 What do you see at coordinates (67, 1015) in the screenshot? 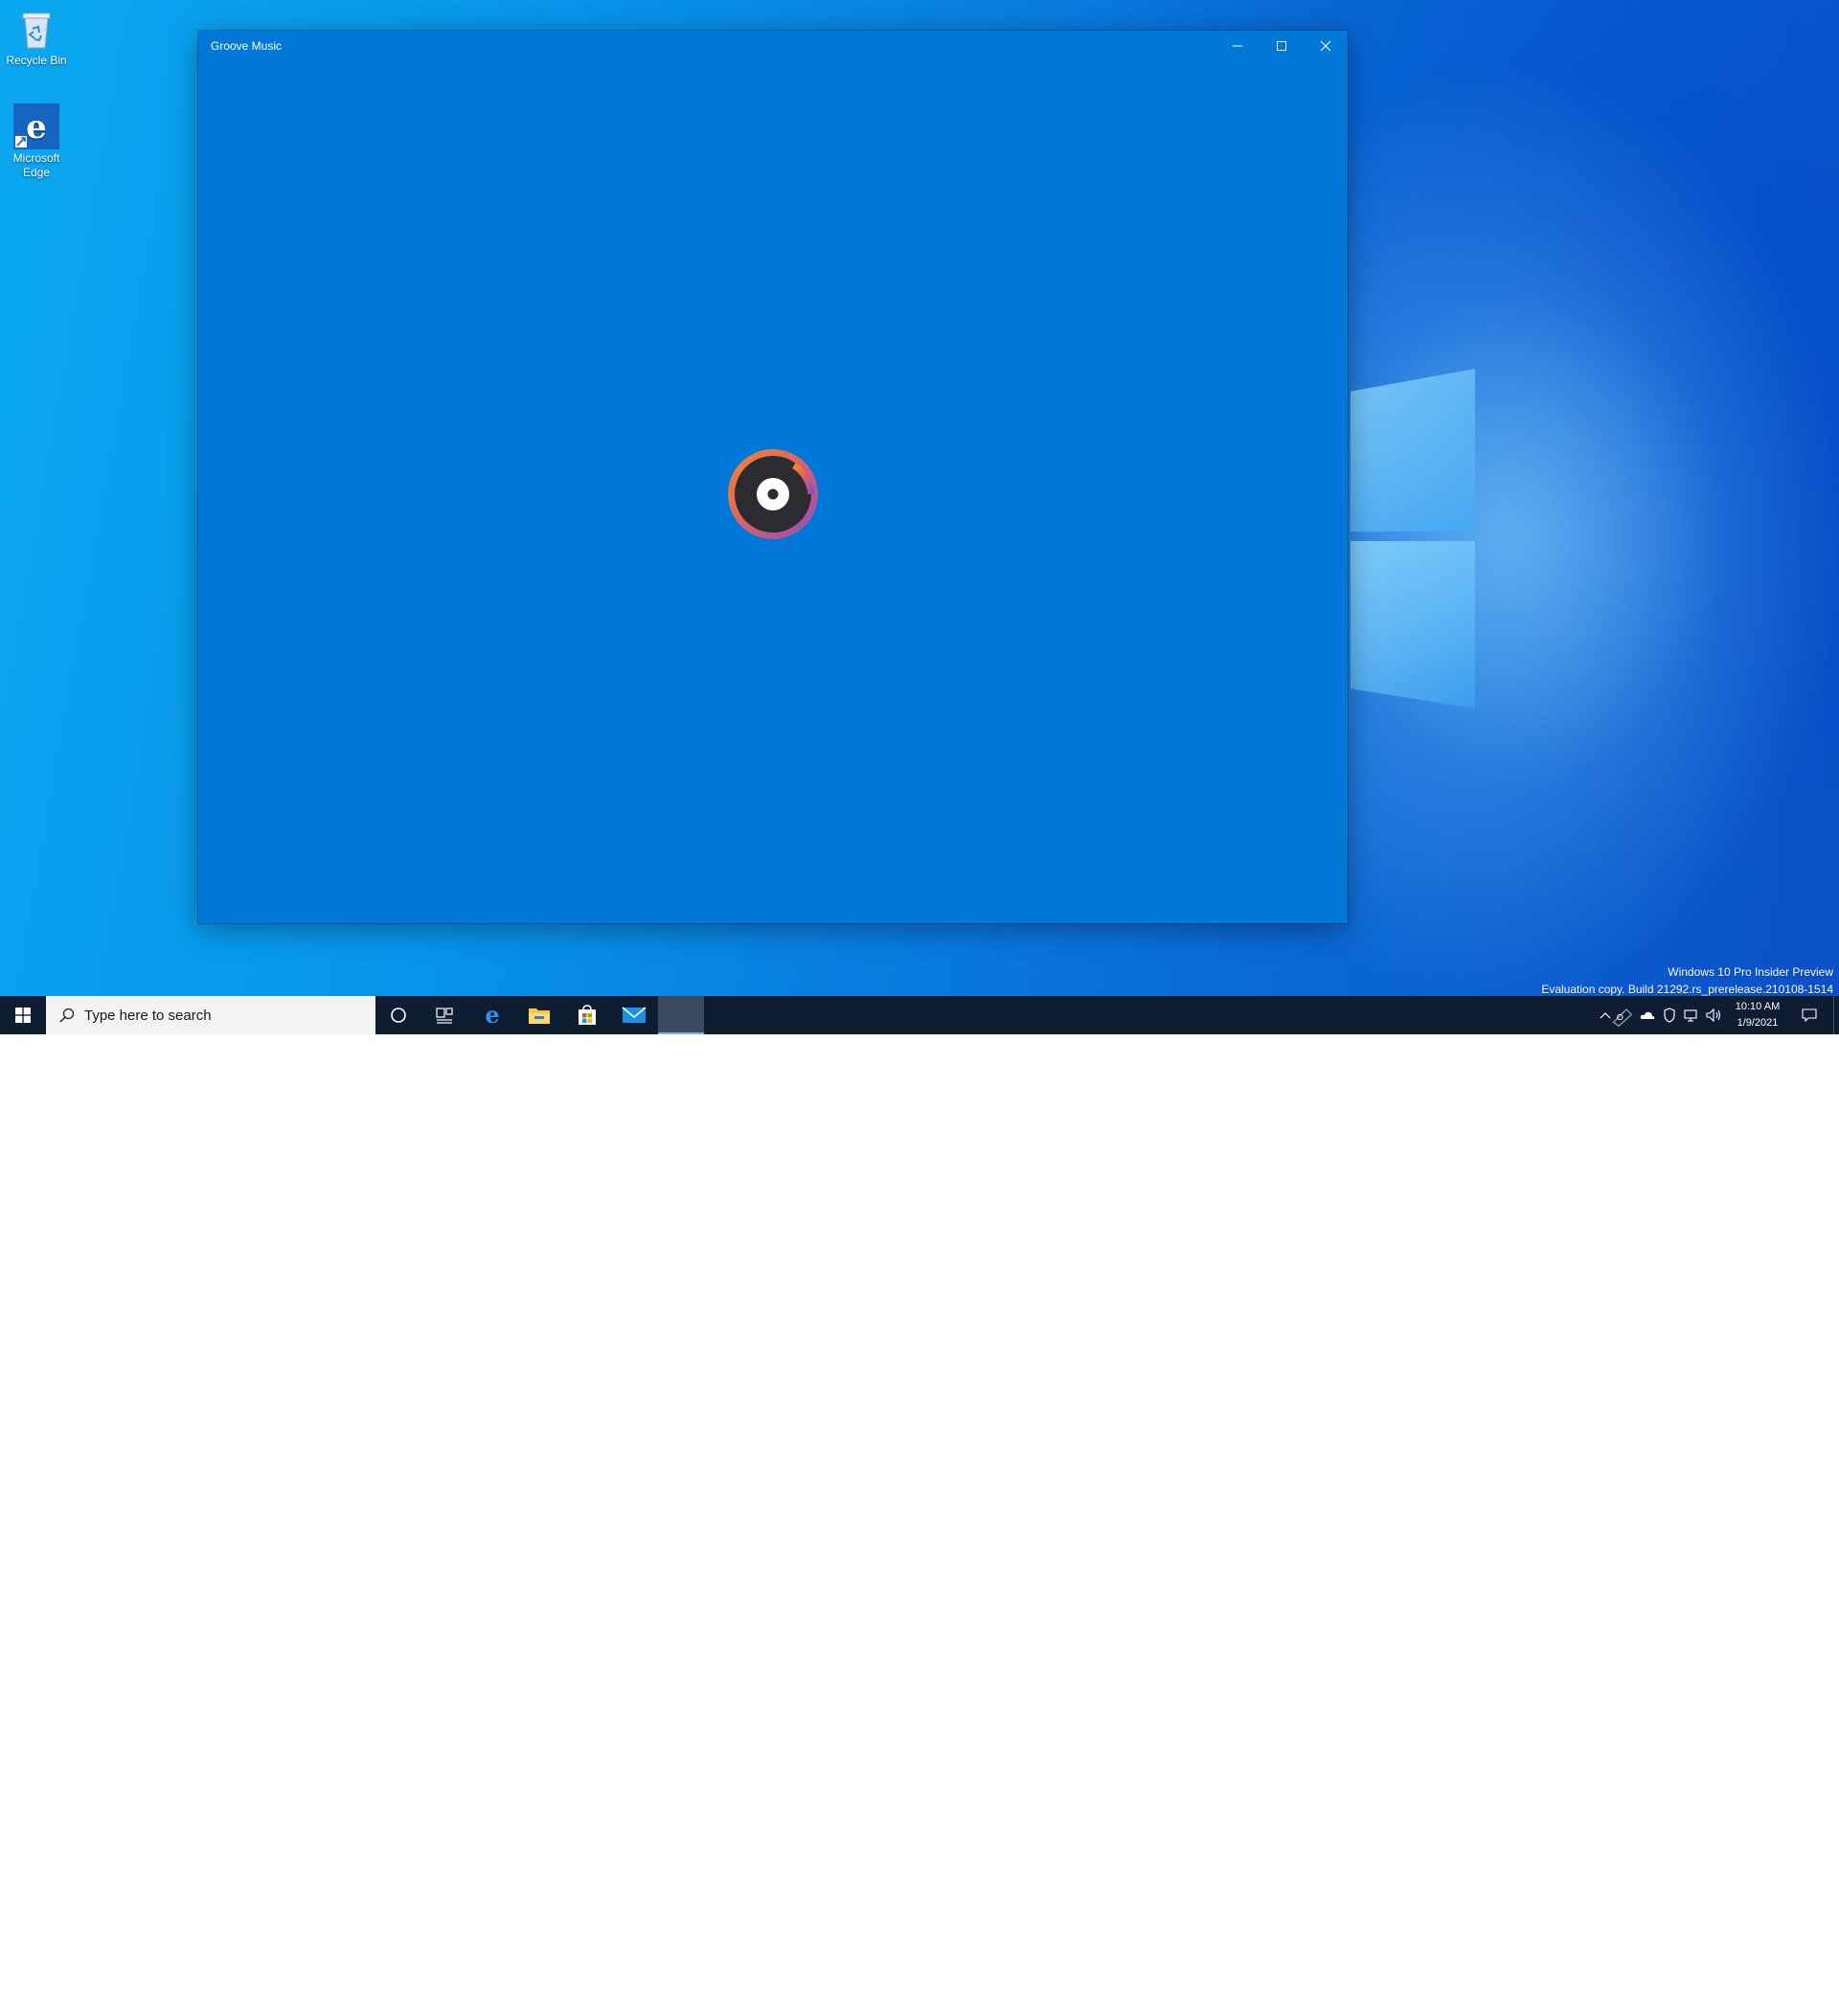
I see `search-icon` at bounding box center [67, 1015].